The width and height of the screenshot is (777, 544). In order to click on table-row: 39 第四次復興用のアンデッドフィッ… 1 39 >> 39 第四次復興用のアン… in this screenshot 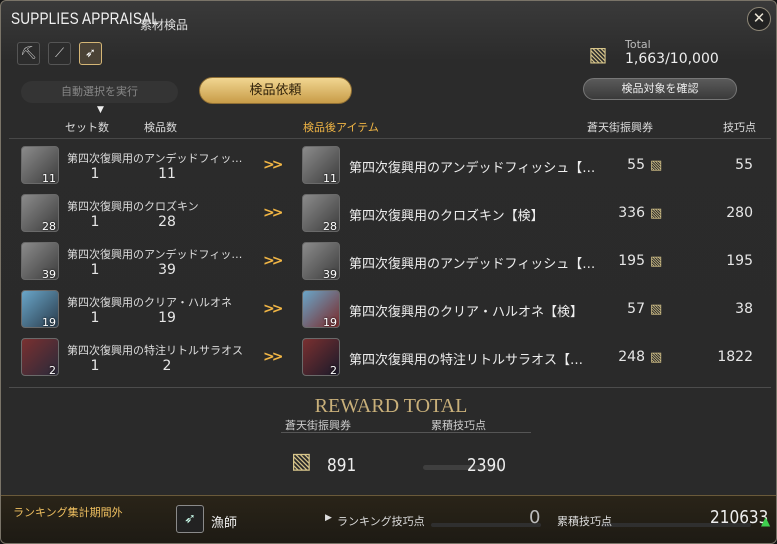, I will do `click(390, 261)`.